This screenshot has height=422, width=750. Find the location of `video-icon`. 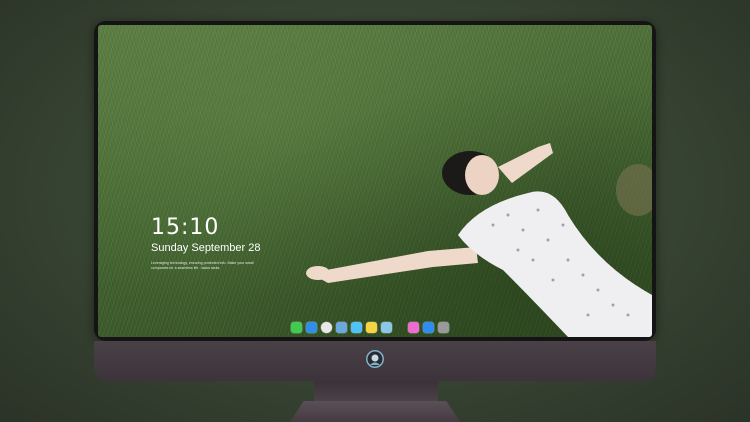

video-icon is located at coordinates (356, 327).